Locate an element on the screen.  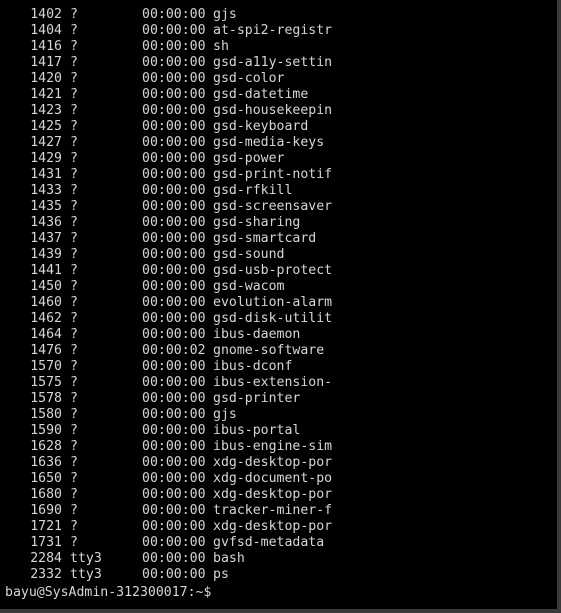
command-cell: ps is located at coordinates (221, 574).